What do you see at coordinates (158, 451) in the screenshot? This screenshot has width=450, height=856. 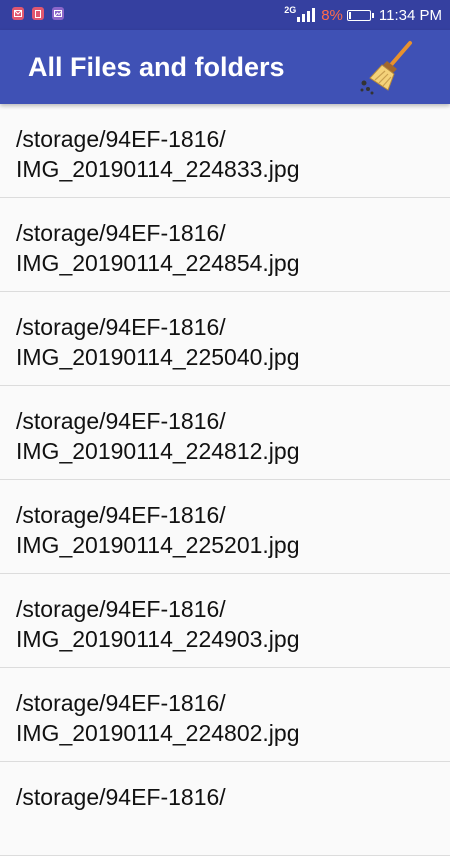 I see `file-name: IMG_20190114_224812.jpg` at bounding box center [158, 451].